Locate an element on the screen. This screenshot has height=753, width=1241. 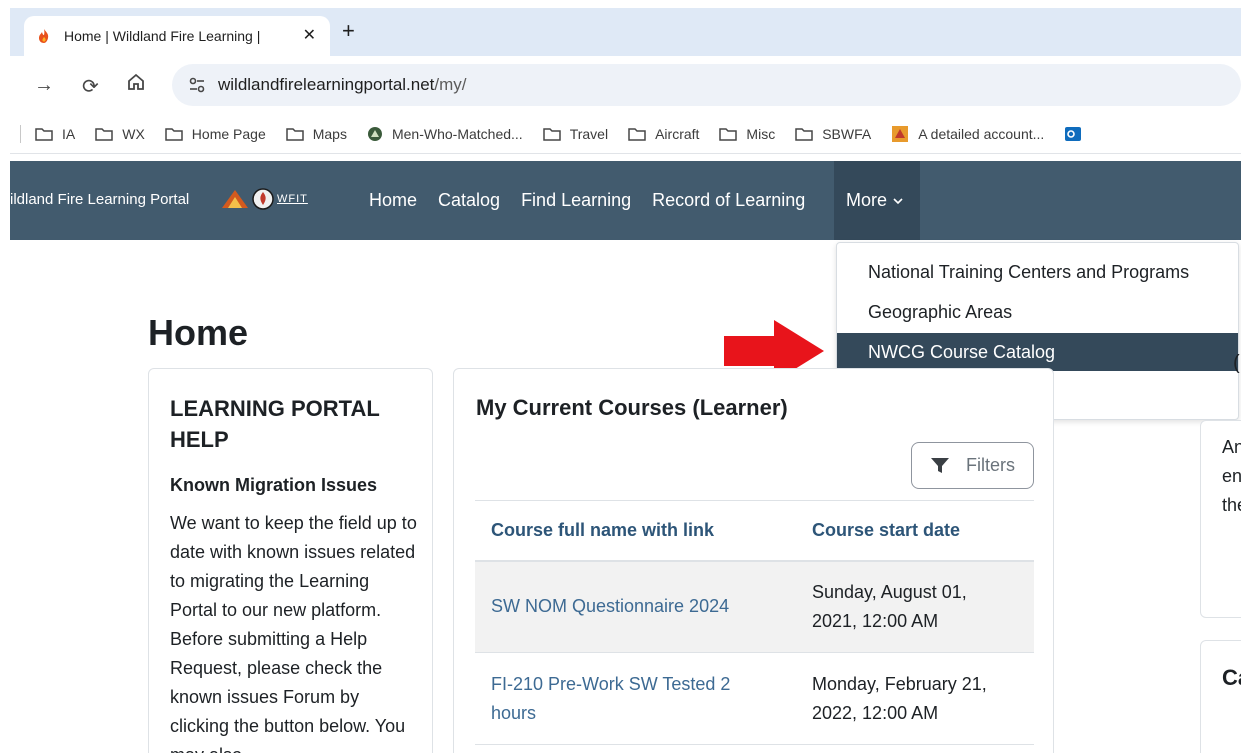
nav-home: Home is located at coordinates (393, 200).